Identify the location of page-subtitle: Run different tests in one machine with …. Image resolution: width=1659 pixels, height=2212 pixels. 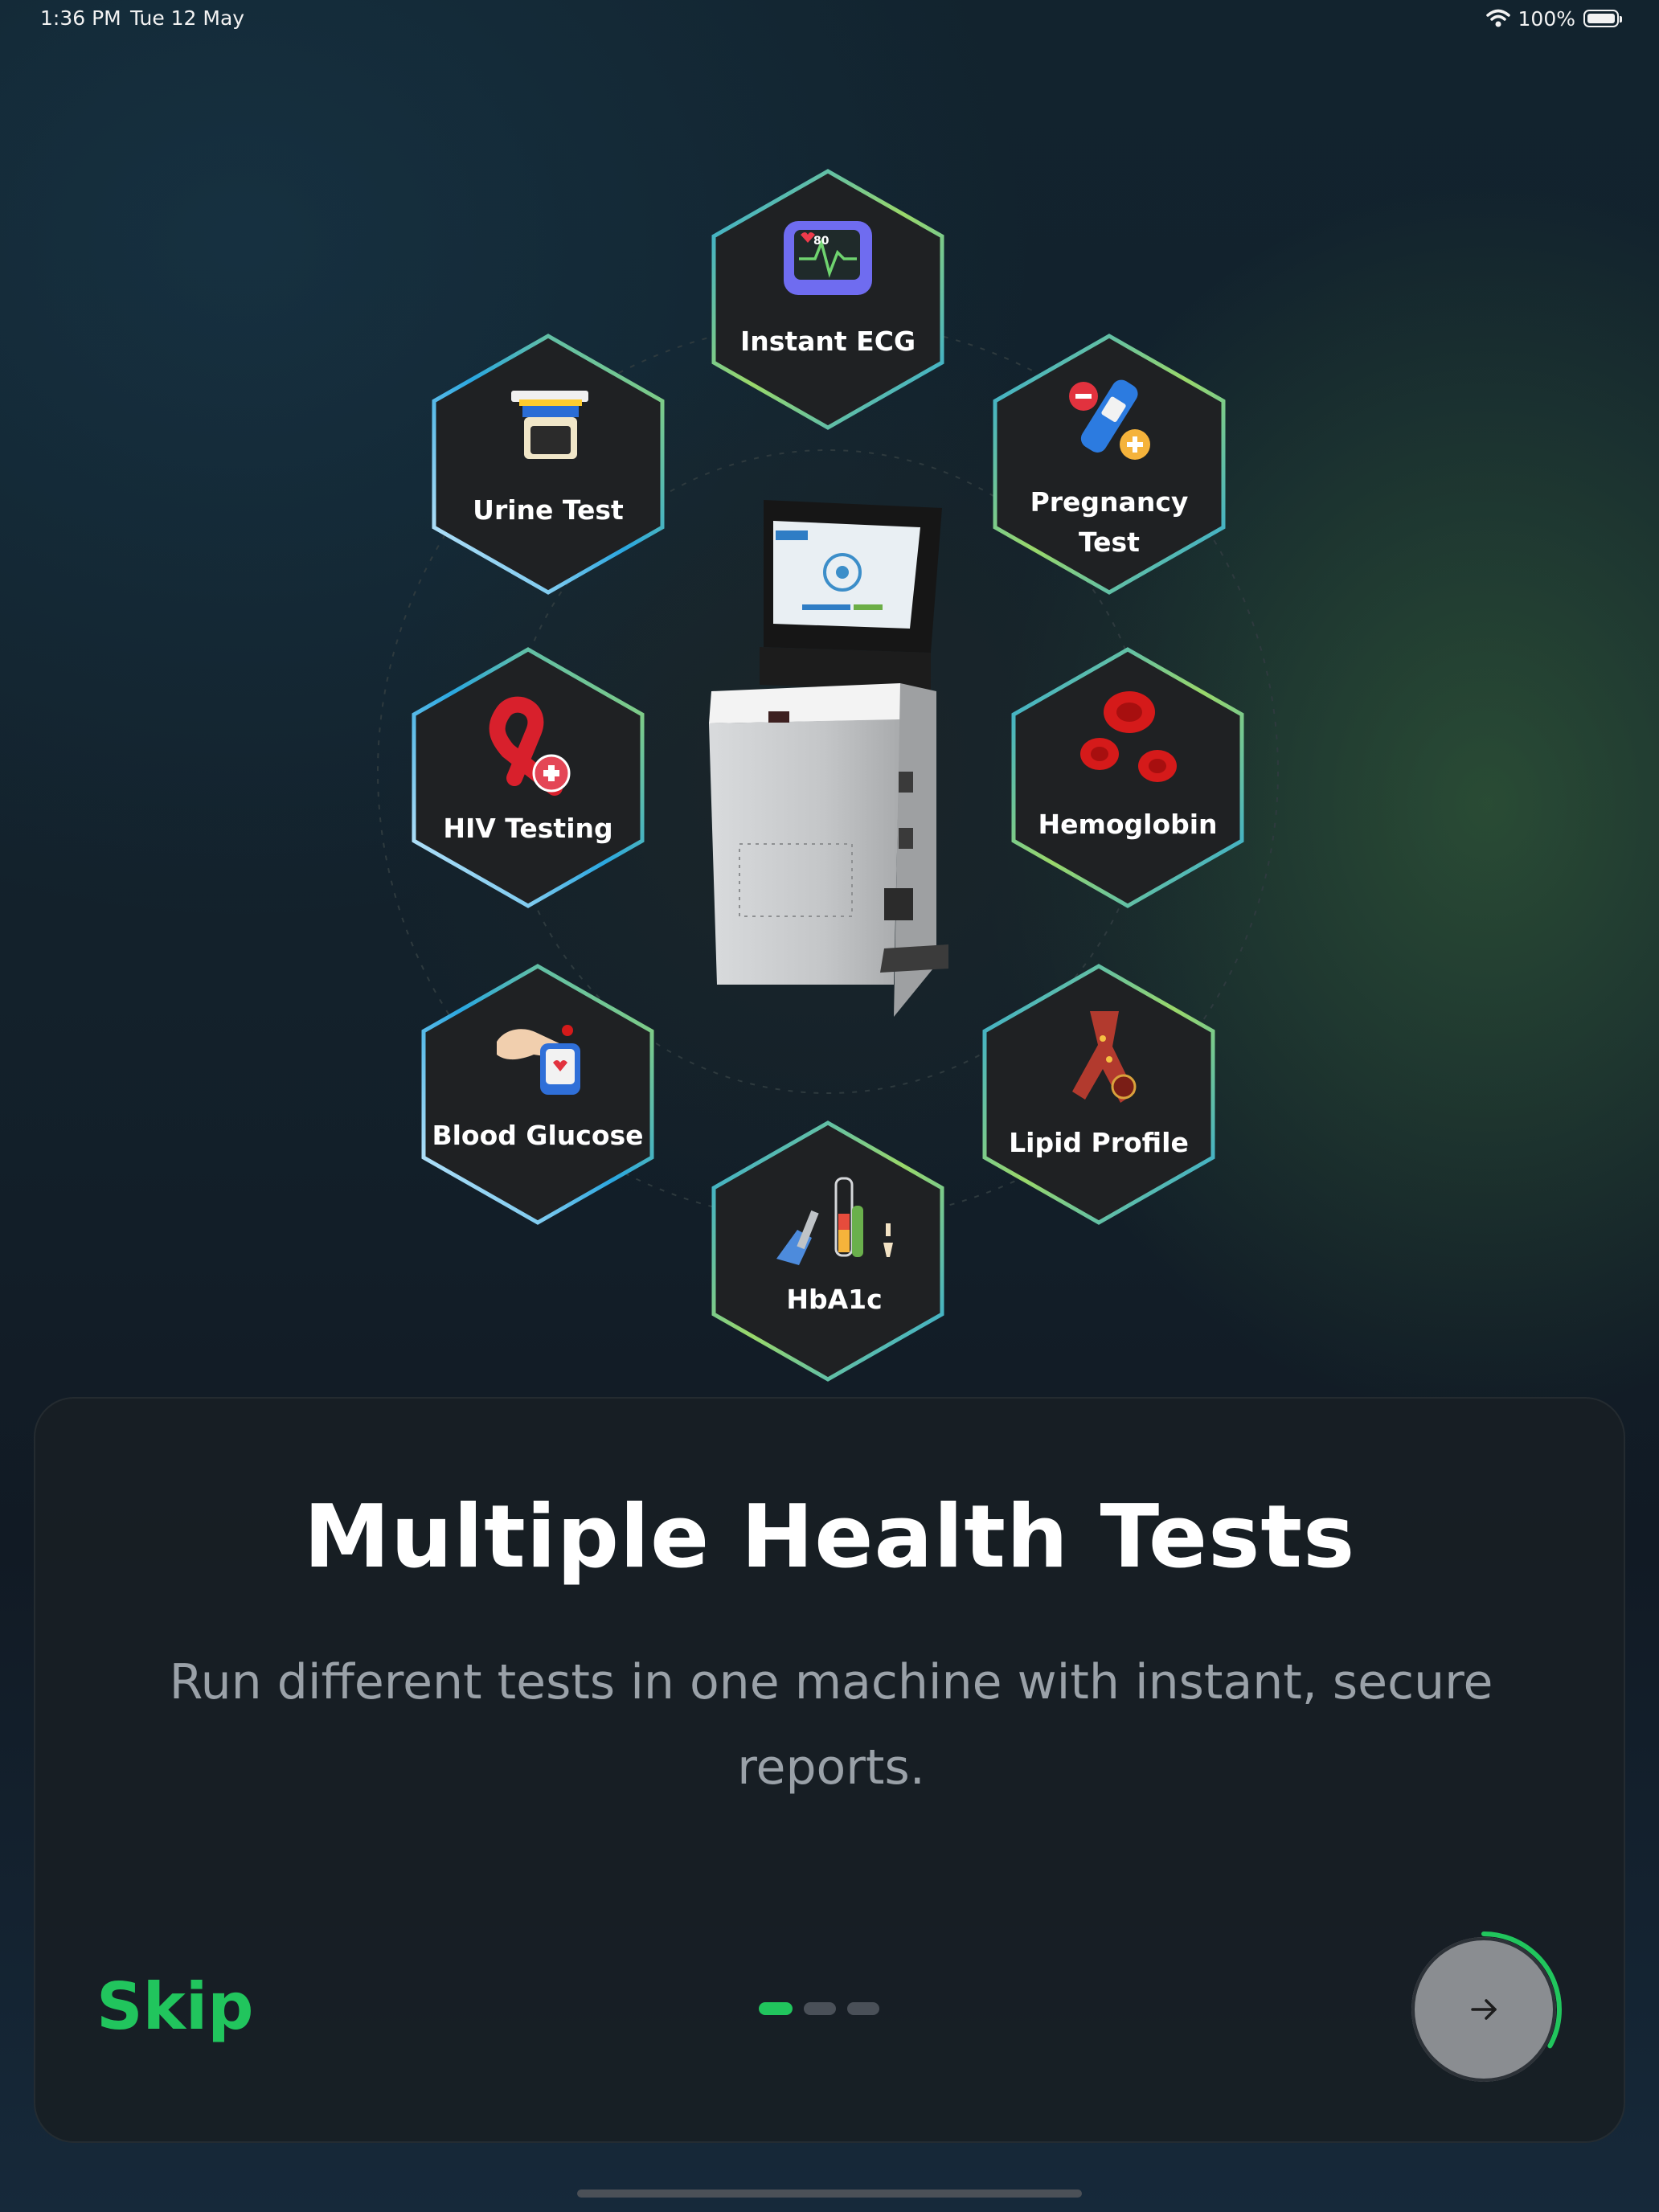
(831, 1725).